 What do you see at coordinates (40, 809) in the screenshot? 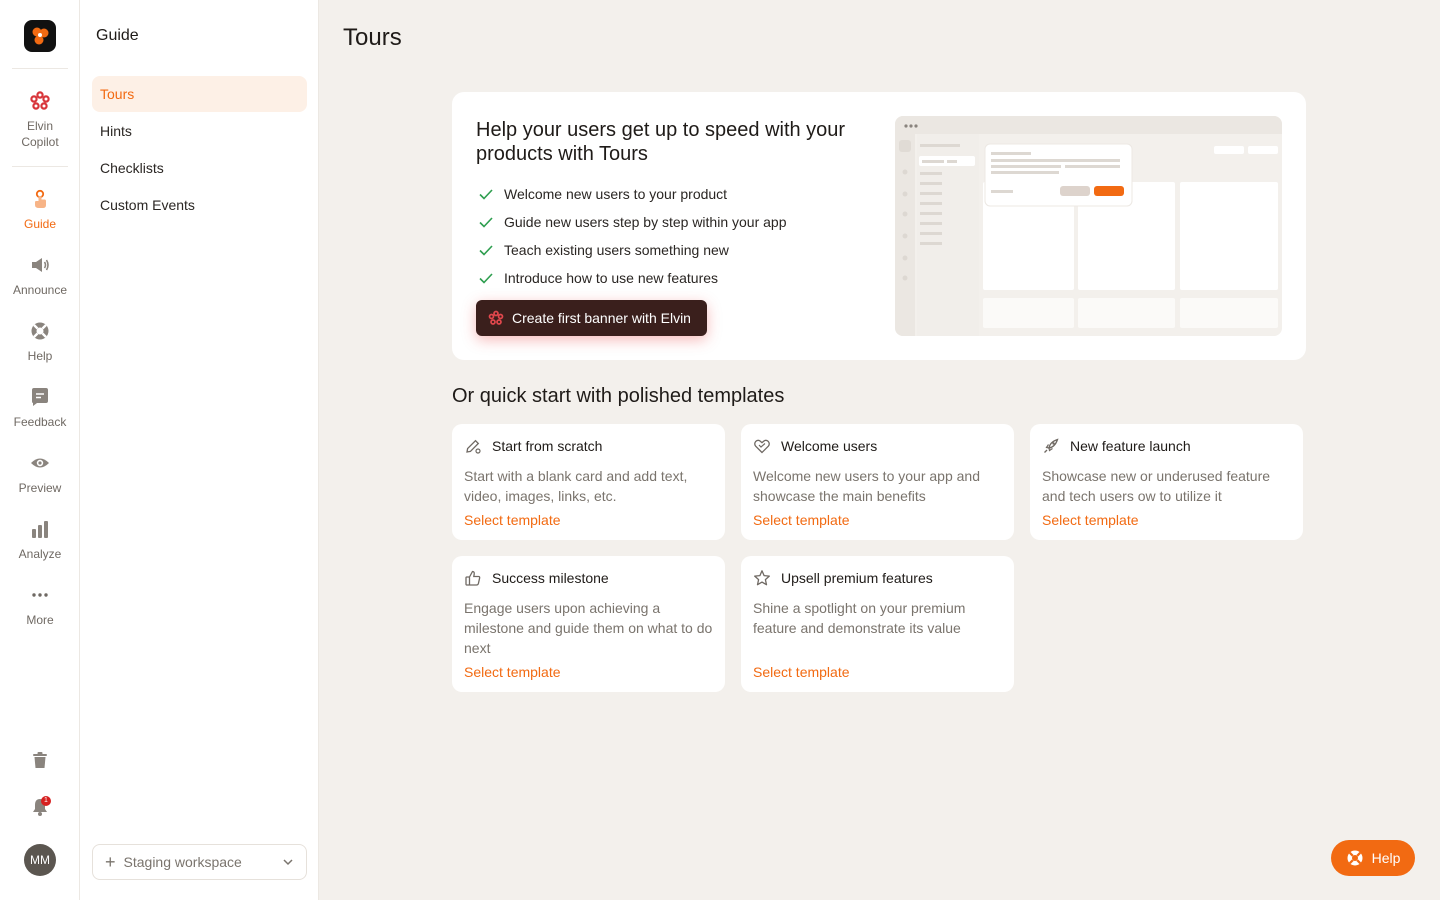
I see `notifications-button` at bounding box center [40, 809].